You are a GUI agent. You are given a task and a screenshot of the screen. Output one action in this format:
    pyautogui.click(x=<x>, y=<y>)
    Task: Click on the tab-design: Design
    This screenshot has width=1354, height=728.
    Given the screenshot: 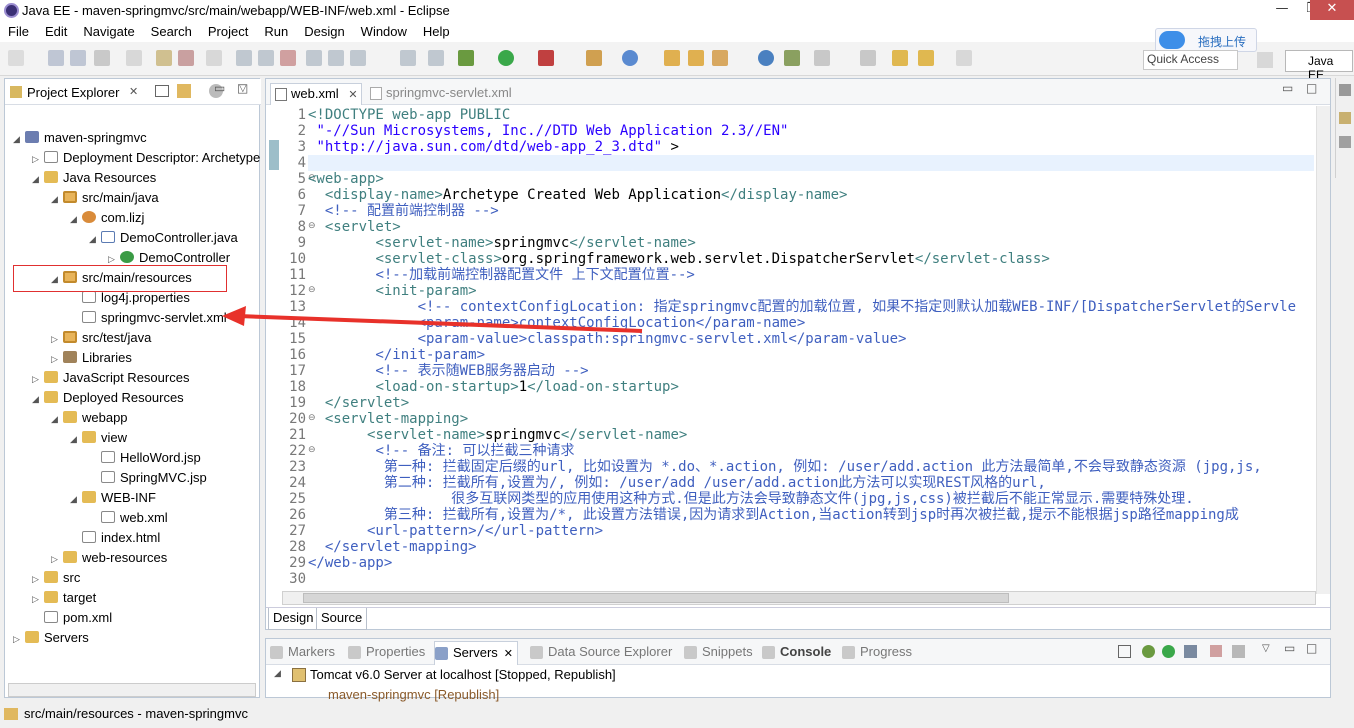 What is the action you would take?
    pyautogui.click(x=293, y=619)
    